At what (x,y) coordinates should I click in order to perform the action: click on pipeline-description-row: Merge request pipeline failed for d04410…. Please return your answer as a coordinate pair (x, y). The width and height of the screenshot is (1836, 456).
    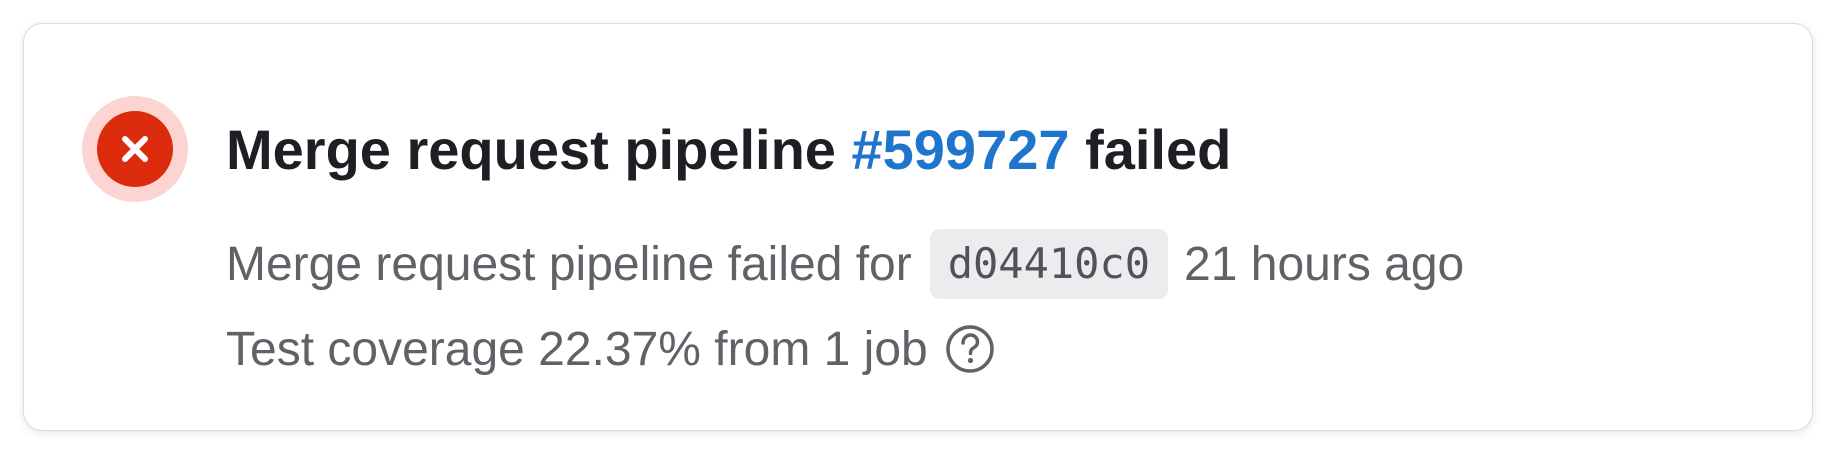
    Looking at the image, I should click on (845, 264).